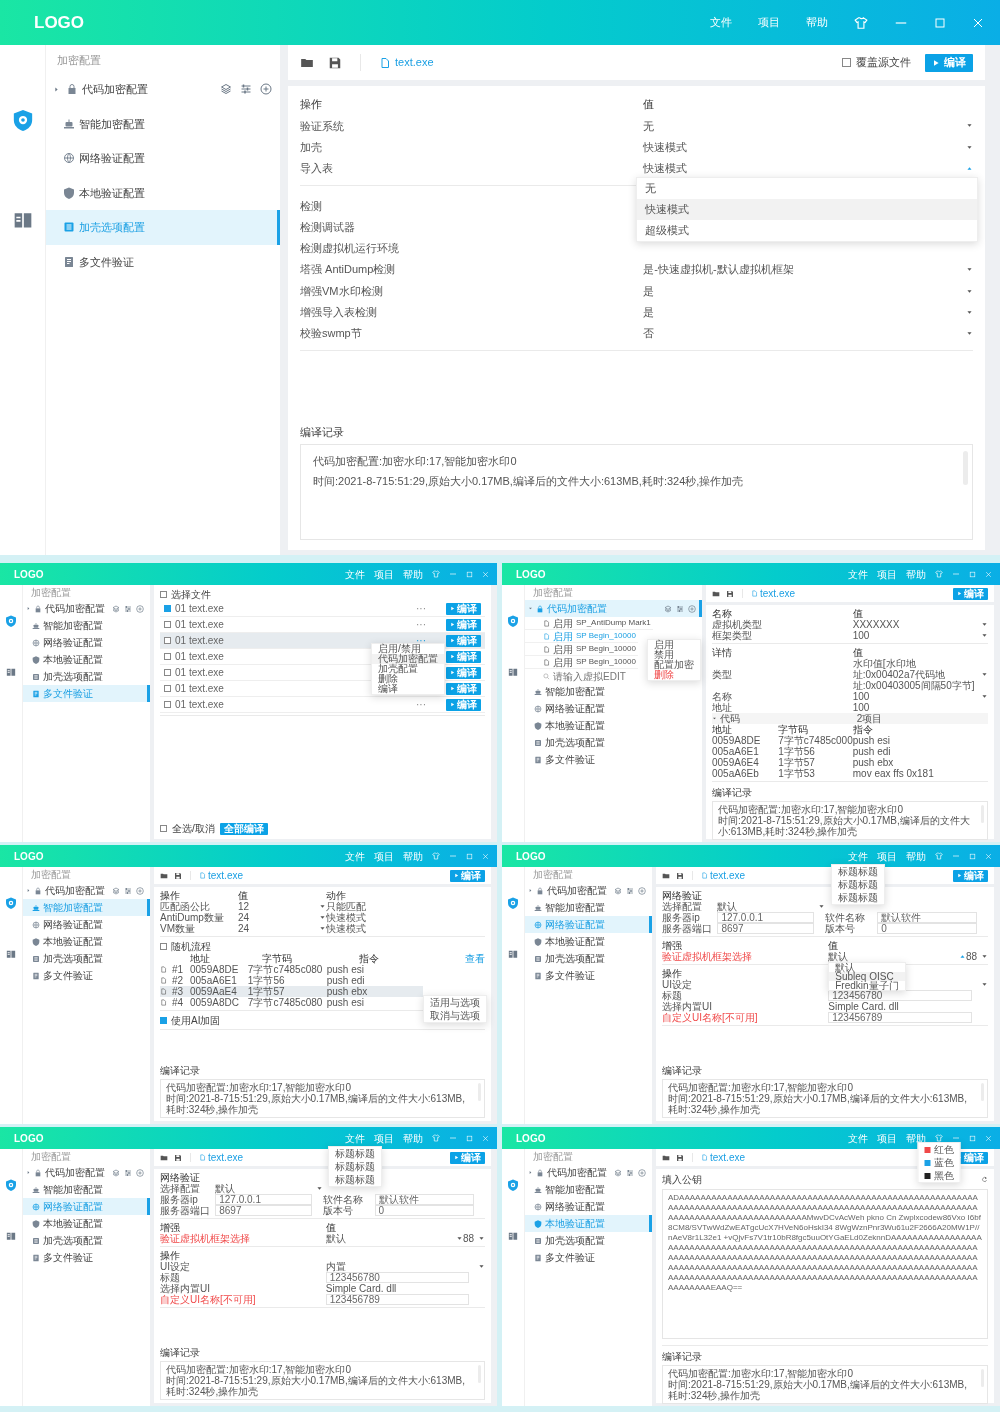 Image resolution: width=1000 pixels, height=1412 pixels. What do you see at coordinates (175, 1266) in the screenshot?
I see `cell-text: UI设定` at bounding box center [175, 1266].